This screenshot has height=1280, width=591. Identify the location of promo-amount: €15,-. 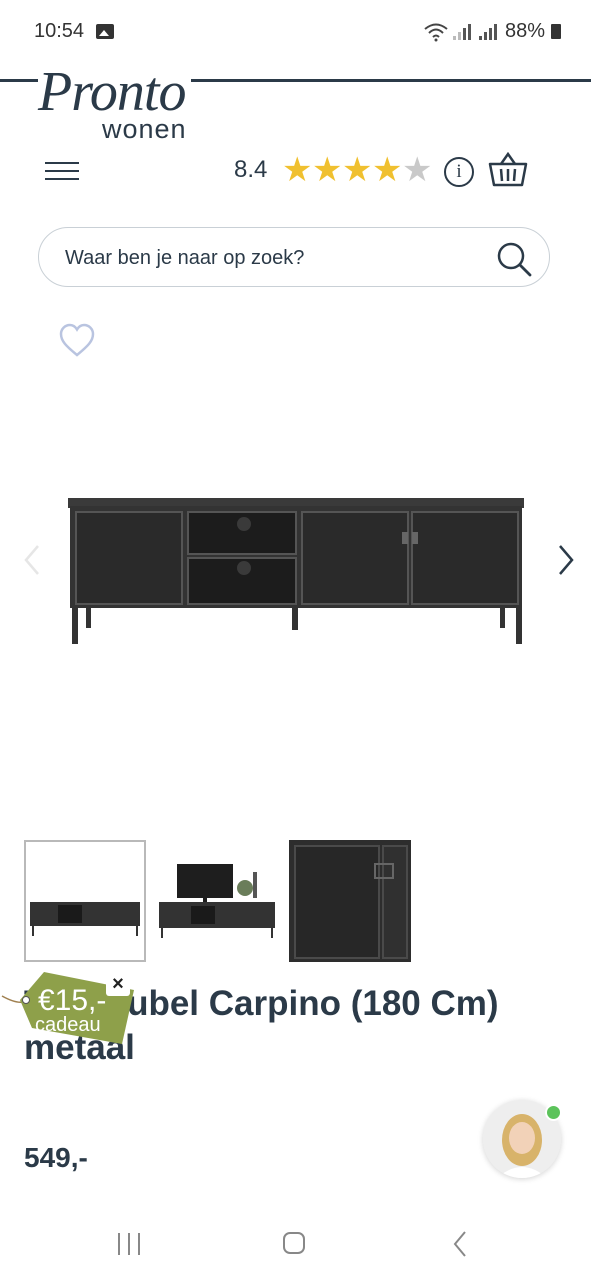
(72, 1000).